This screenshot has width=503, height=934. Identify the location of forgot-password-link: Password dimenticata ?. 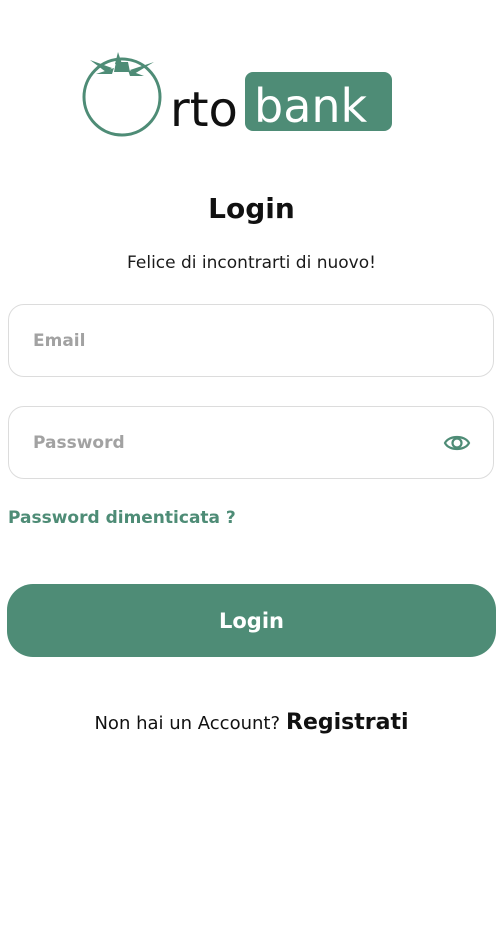
(122, 518).